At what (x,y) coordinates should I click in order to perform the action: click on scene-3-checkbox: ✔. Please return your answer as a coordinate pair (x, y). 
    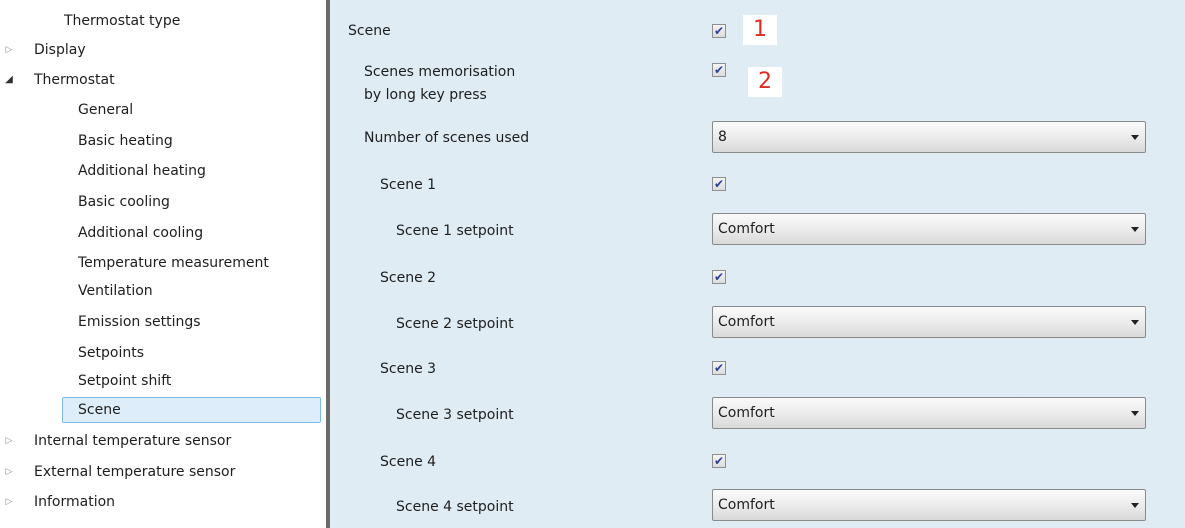
    Looking at the image, I should click on (719, 368).